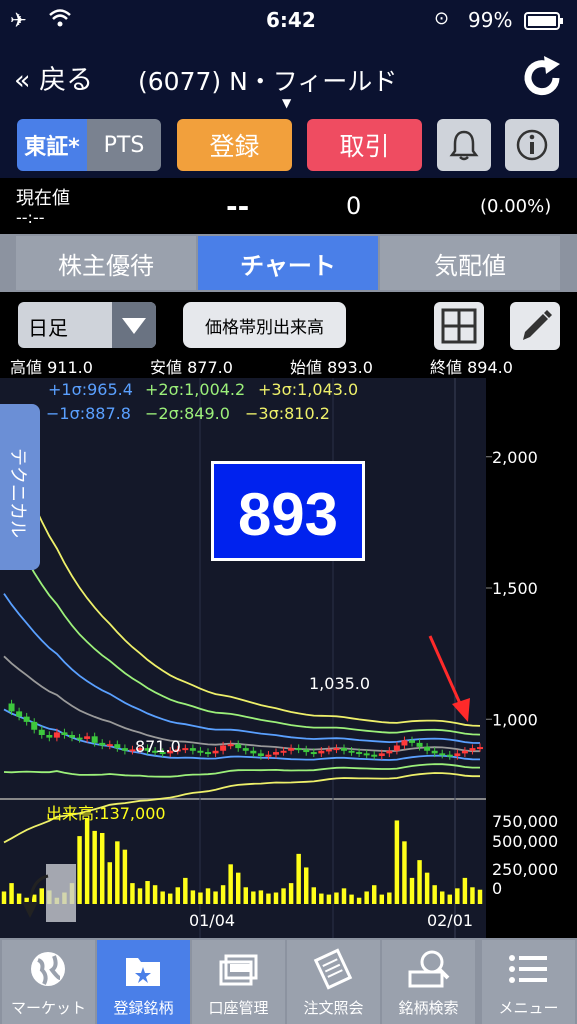  Describe the element at coordinates (60, 20) in the screenshot. I see `wifi-icon` at that location.